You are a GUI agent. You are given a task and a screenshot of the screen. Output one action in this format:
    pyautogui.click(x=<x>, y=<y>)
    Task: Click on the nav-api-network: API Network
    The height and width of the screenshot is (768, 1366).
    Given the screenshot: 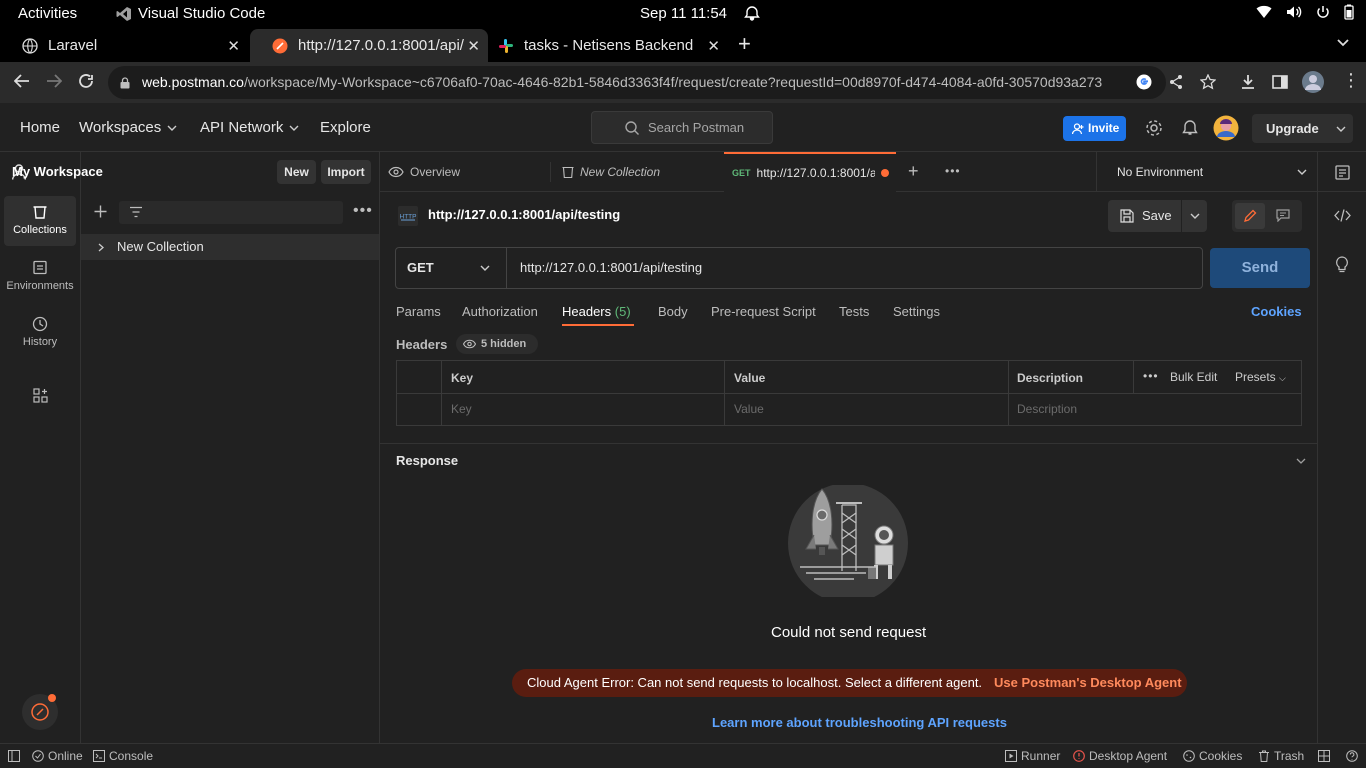 What is the action you would take?
    pyautogui.click(x=249, y=127)
    